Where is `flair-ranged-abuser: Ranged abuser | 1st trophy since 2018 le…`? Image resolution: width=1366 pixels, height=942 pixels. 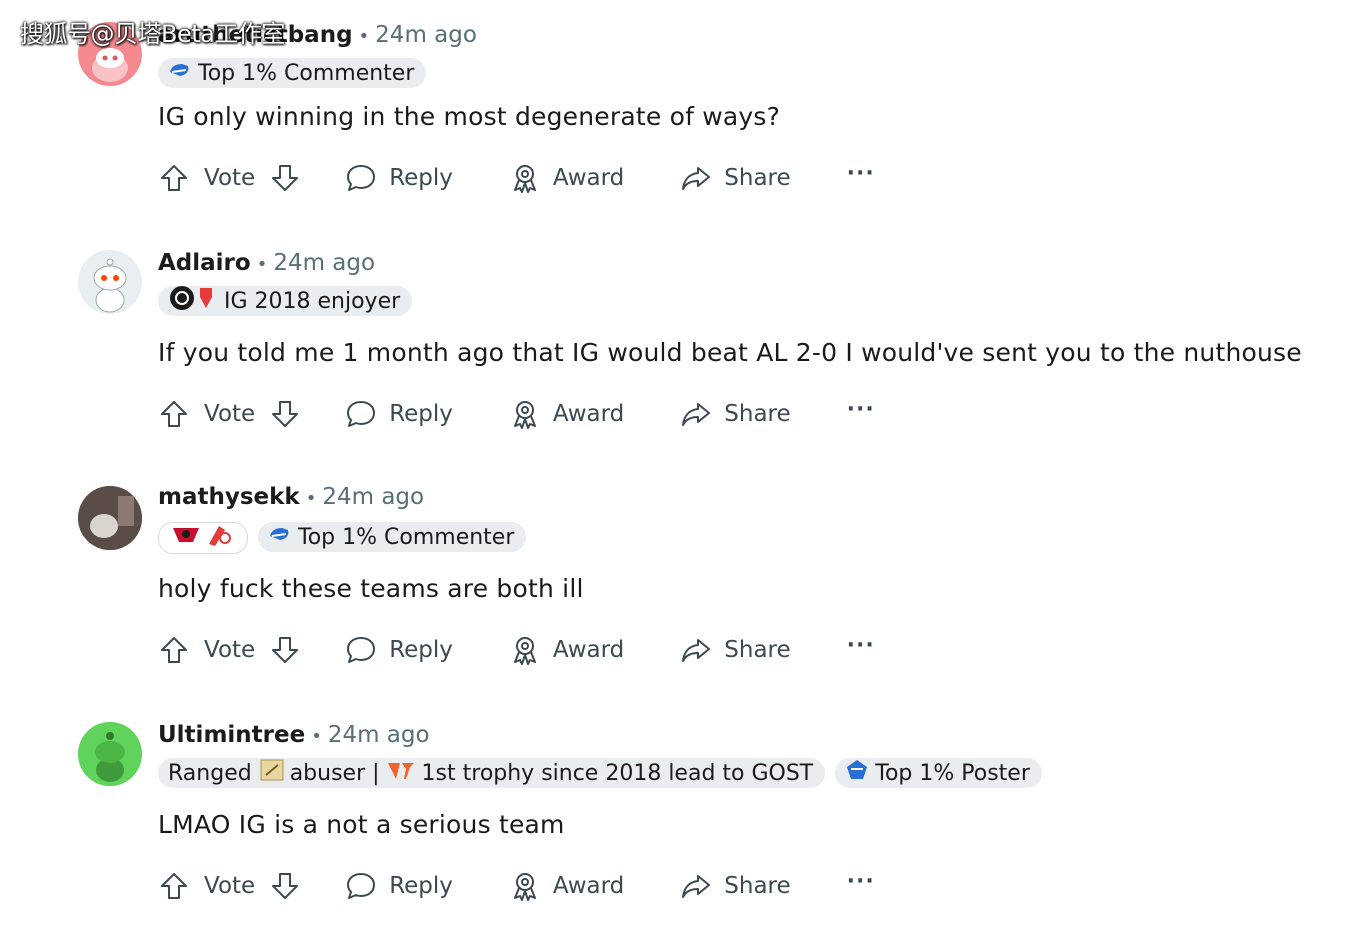 flair-ranged-abuser: Ranged abuser | 1st trophy since 2018 le… is located at coordinates (492, 773).